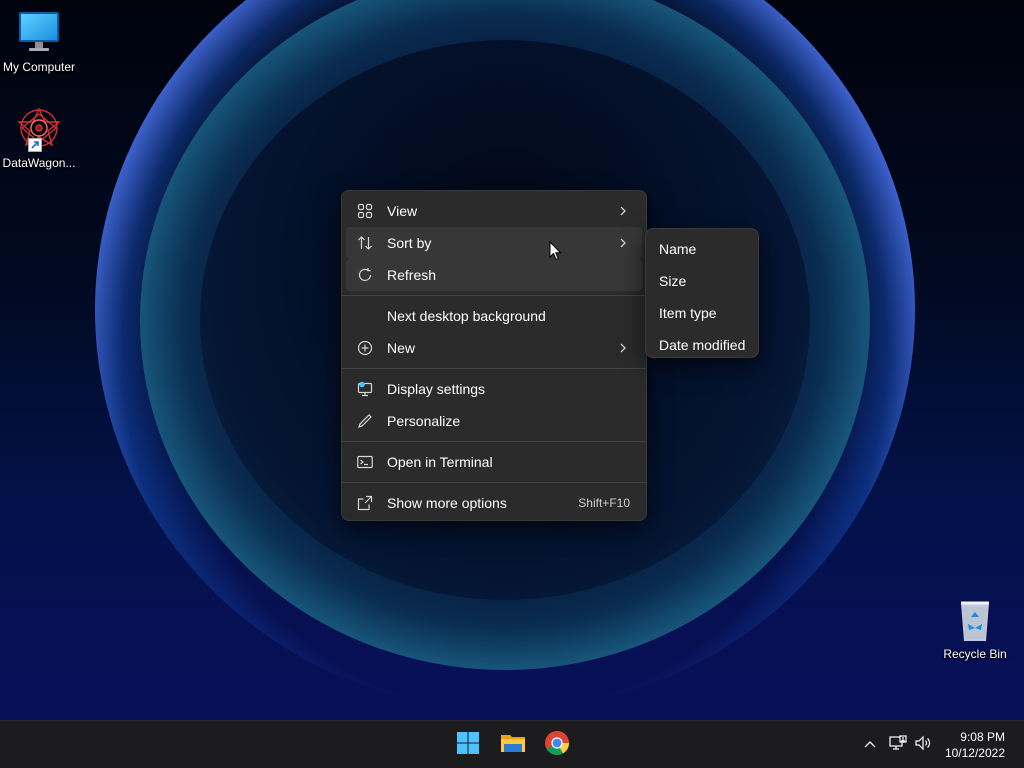 Image resolution: width=1024 pixels, height=768 pixels. What do you see at coordinates (365, 503) in the screenshot?
I see `share-icon` at bounding box center [365, 503].